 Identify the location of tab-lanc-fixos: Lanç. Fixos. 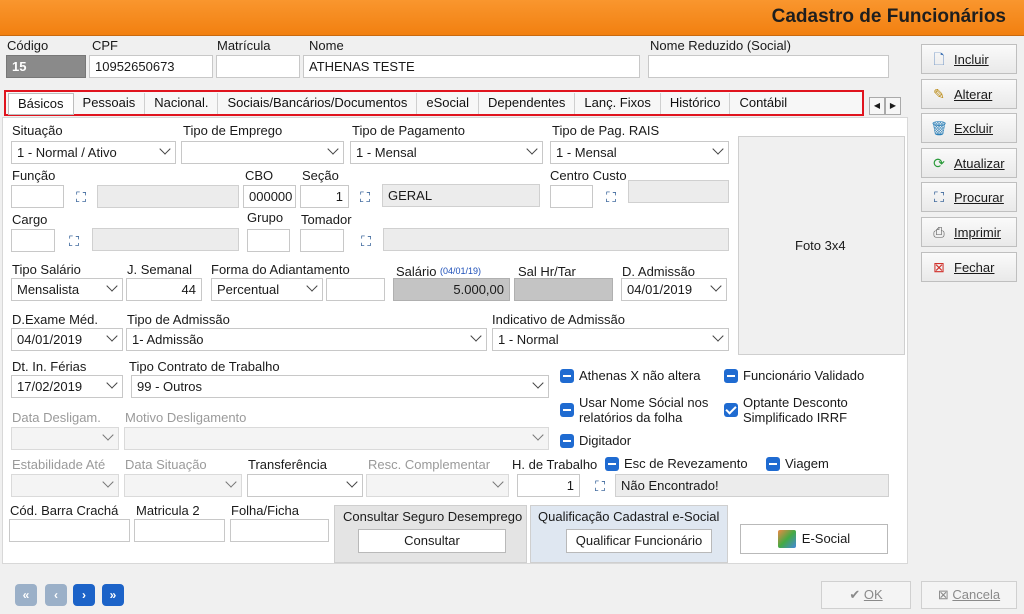
(618, 103).